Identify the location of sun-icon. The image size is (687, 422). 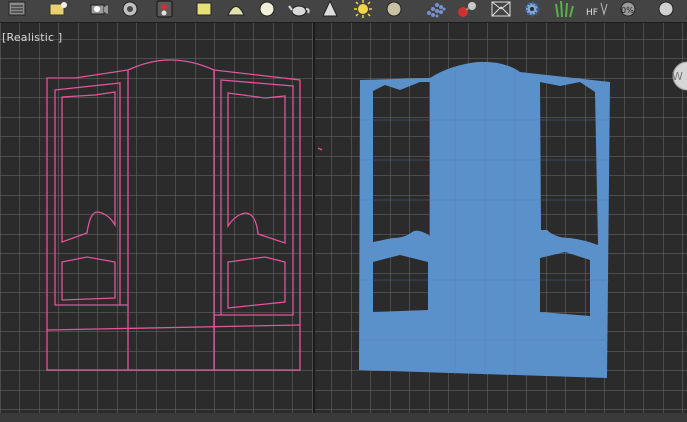
(362, 9).